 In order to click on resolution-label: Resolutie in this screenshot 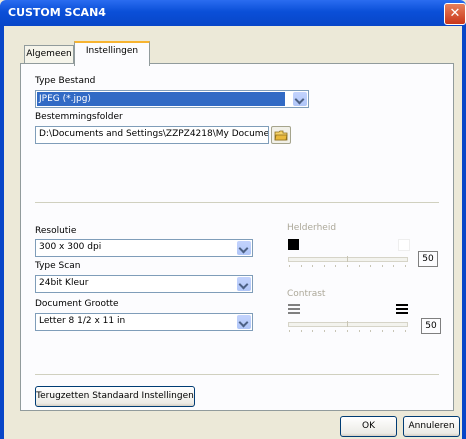, I will do `click(56, 231)`.